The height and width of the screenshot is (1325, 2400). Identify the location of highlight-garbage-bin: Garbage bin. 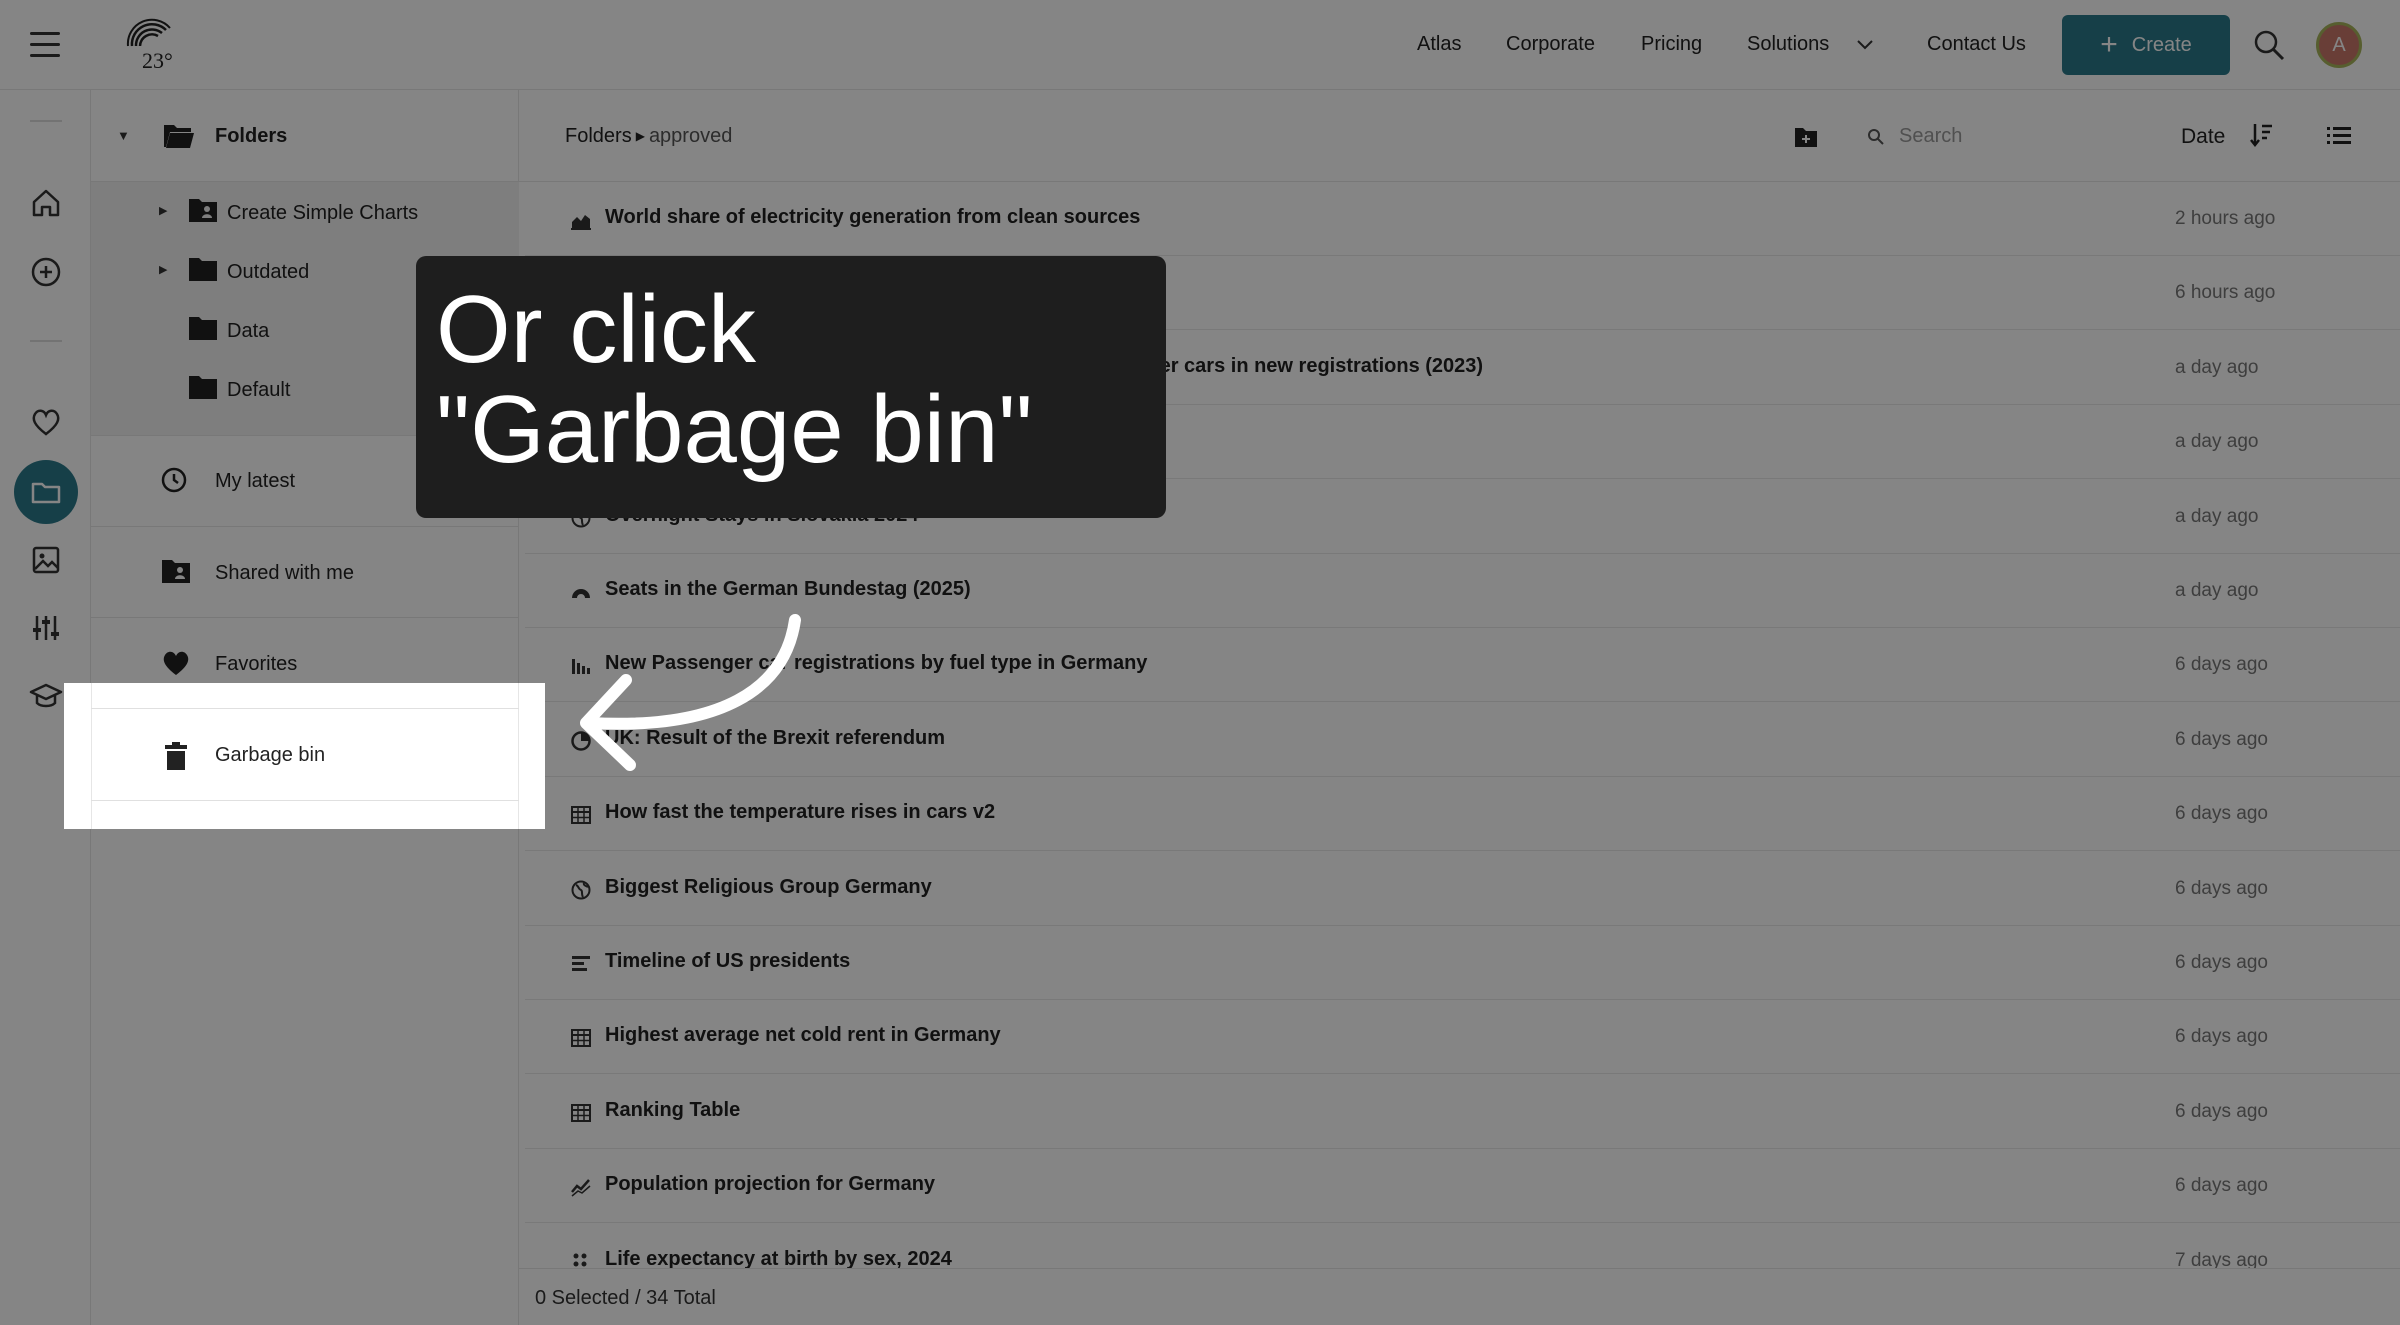
(304, 756).